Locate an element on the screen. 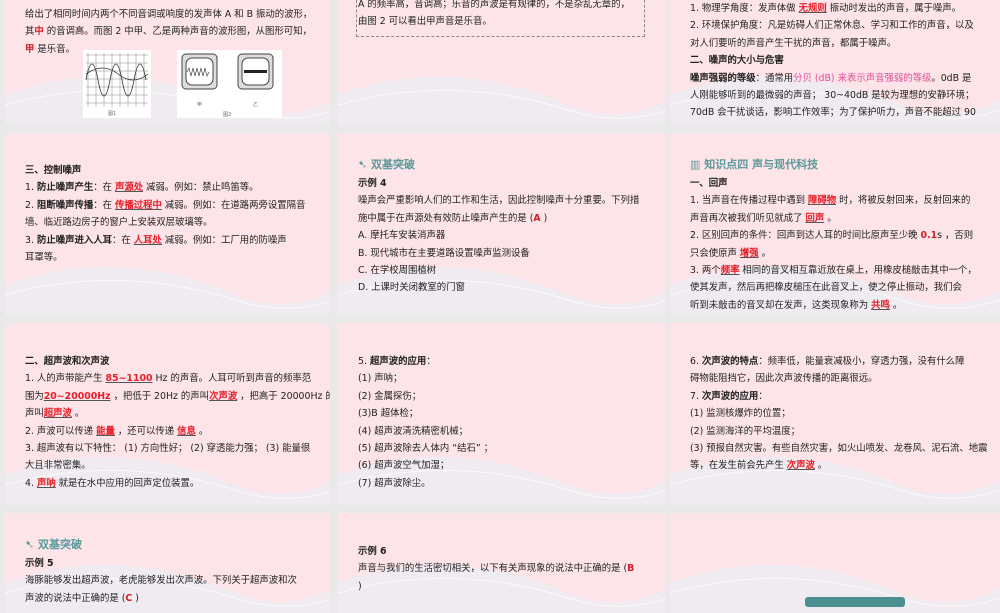 The image size is (1000, 613). text-segment: A 的频率高，音调高；乐音的声波是有规律的，不是杂乱无章的， is located at coordinates (494, 5).